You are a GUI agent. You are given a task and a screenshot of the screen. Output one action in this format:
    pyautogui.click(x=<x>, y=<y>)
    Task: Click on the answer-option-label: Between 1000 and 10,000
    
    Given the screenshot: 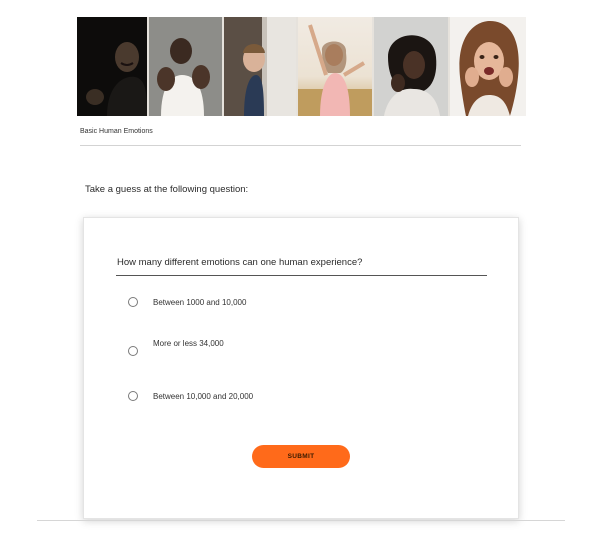 What is the action you would take?
    pyautogui.click(x=200, y=302)
    